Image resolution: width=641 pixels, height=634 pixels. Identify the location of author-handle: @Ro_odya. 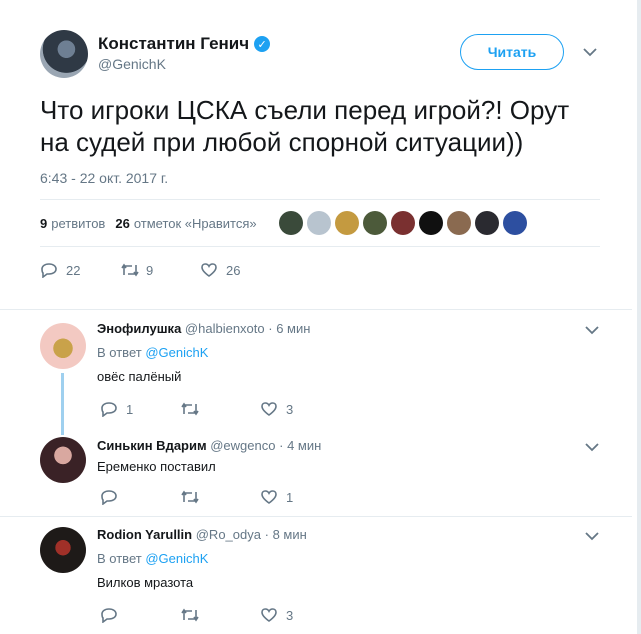
(228, 534).